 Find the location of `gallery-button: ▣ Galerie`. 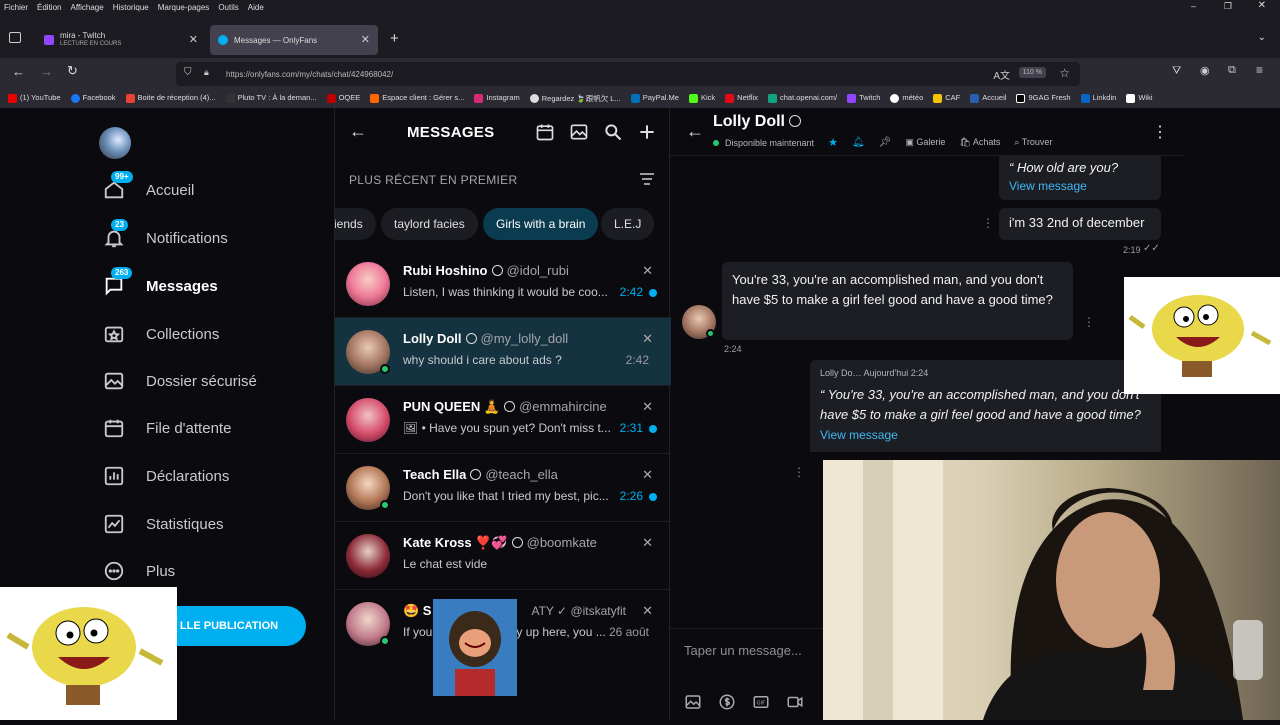

gallery-button: ▣ Galerie is located at coordinates (925, 142).